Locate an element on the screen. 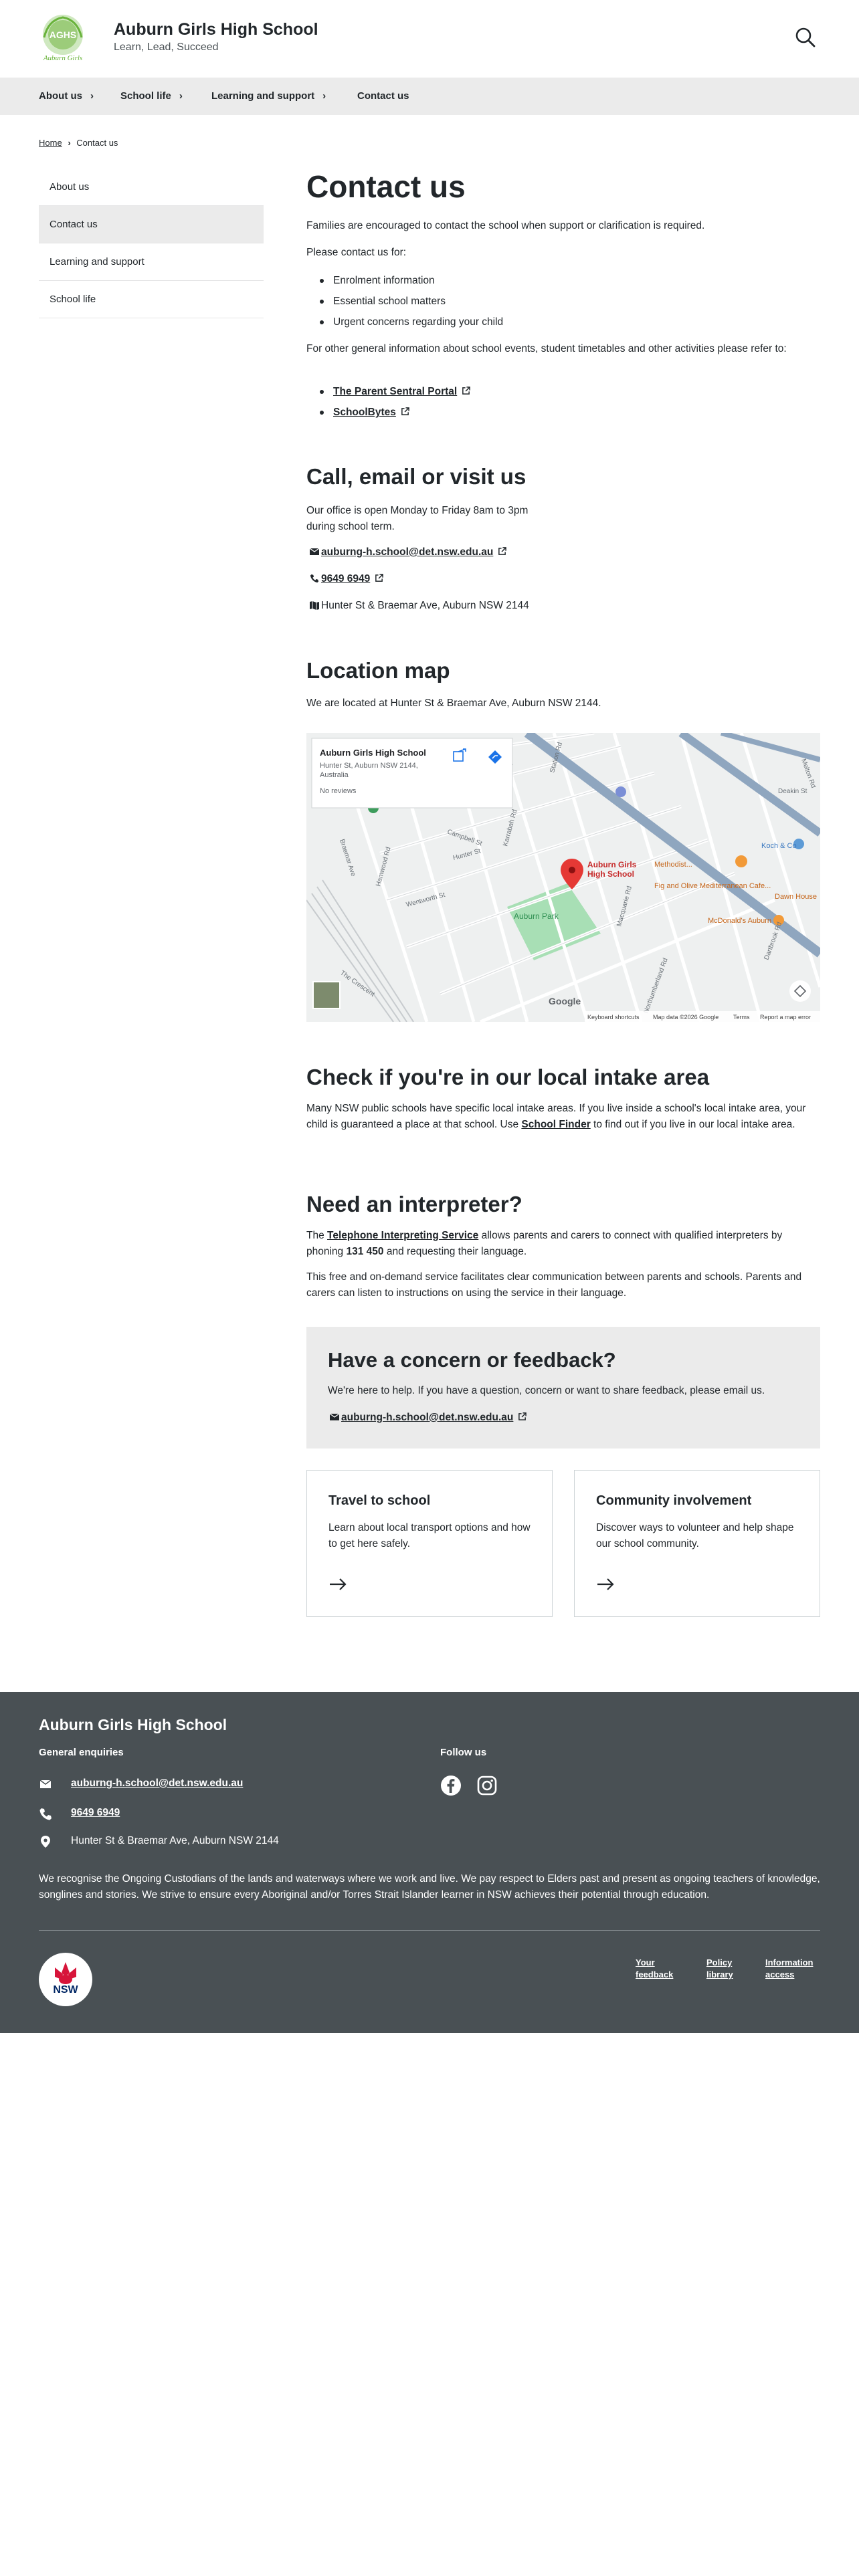  location-heading: Location map is located at coordinates (378, 670).